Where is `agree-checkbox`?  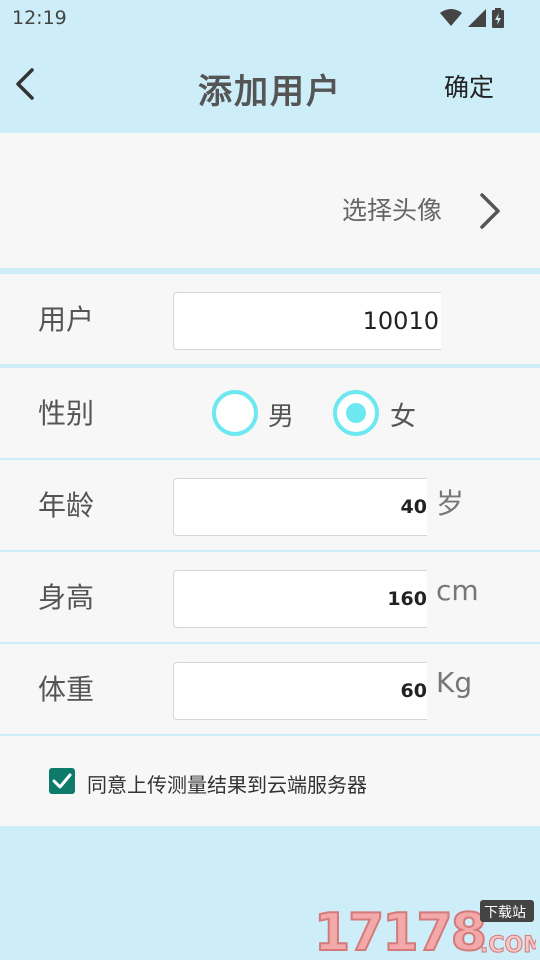 agree-checkbox is located at coordinates (62, 781).